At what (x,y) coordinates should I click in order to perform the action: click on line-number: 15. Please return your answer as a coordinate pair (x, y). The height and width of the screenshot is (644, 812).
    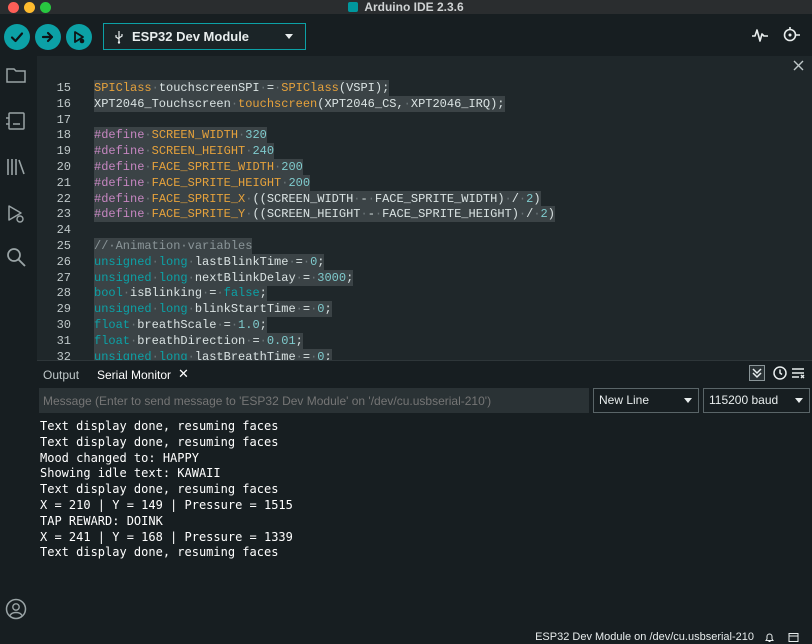
    Looking at the image, I should click on (63, 88).